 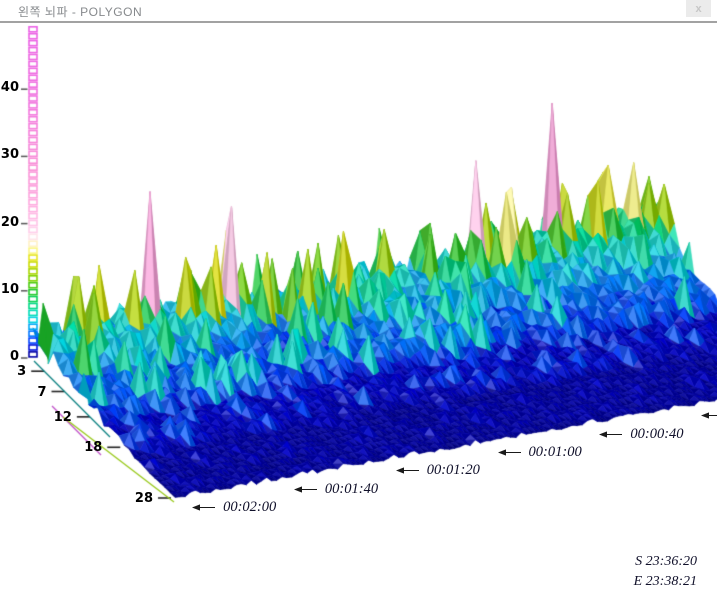 What do you see at coordinates (42, 392) in the screenshot?
I see `freq-axis-tick-label: 7` at bounding box center [42, 392].